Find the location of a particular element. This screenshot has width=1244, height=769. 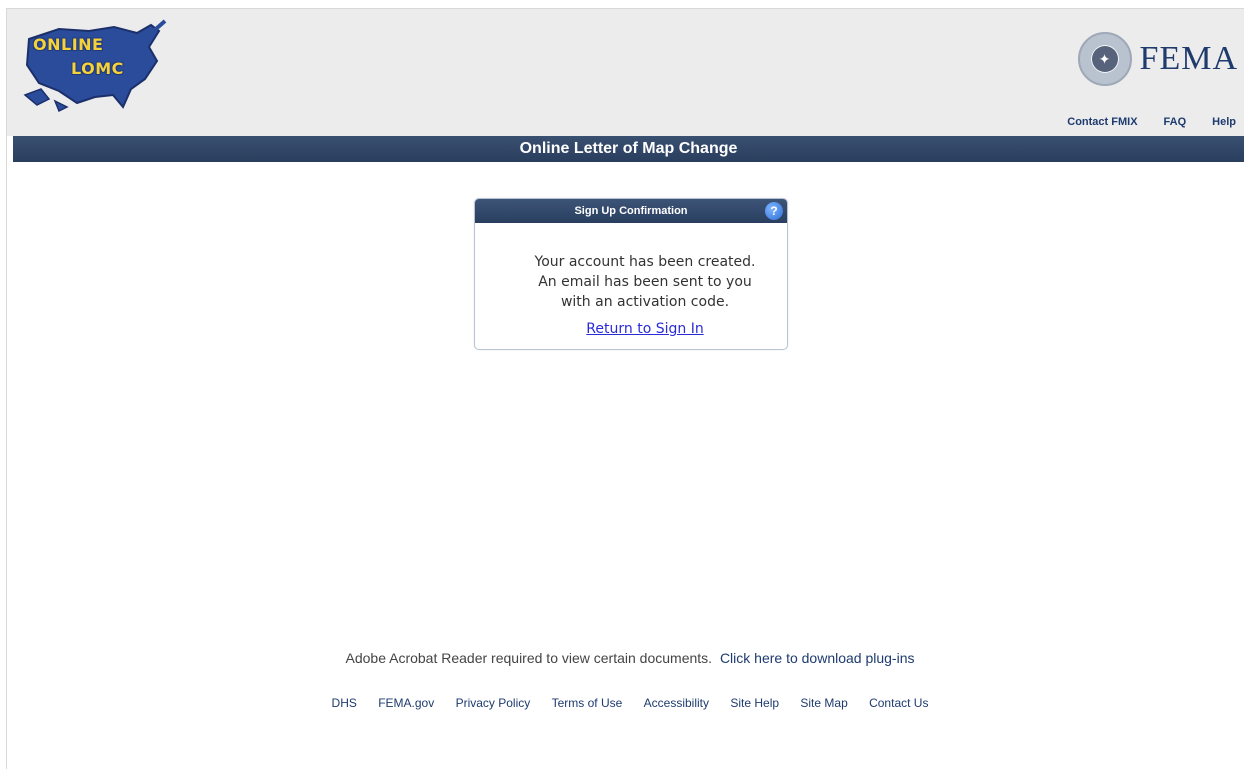

footer-link-terms-of-use: Terms of Use is located at coordinates (587, 703).